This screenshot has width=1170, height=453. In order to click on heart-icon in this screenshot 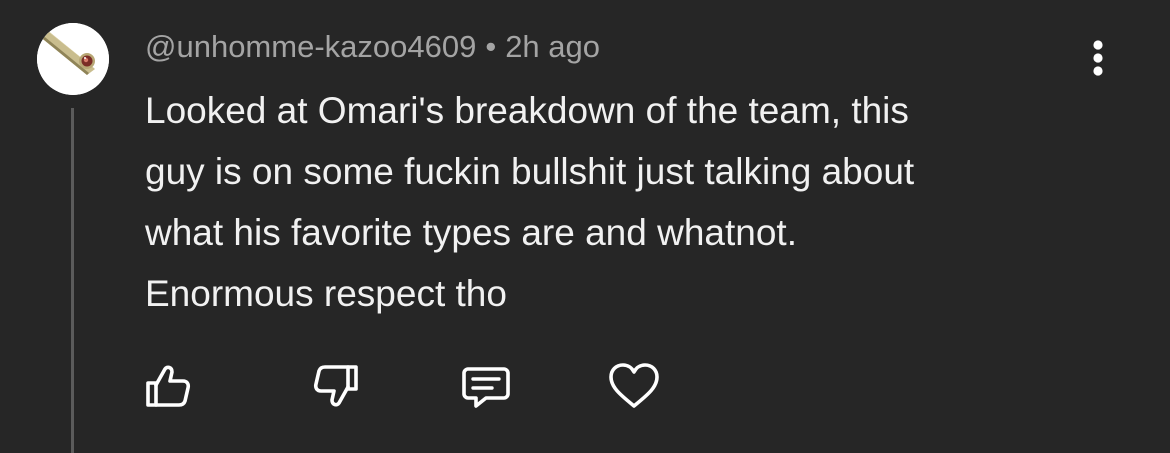, I will do `click(634, 385)`.